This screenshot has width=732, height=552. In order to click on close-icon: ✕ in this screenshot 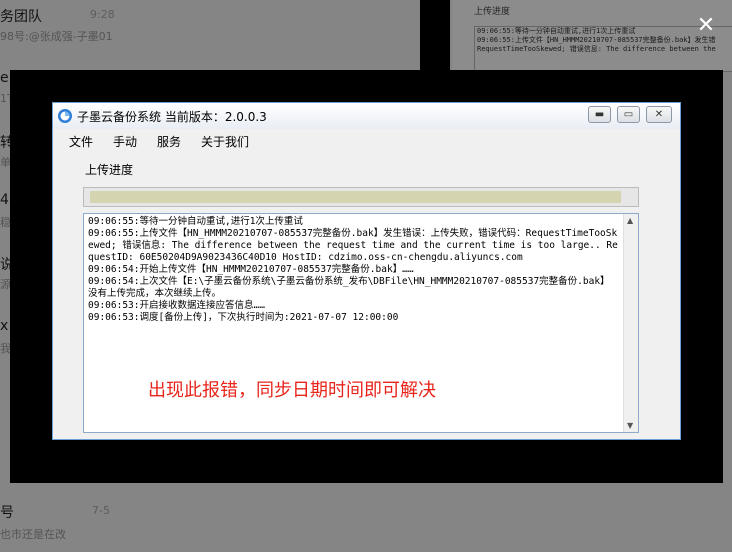, I will do `click(659, 114)`.